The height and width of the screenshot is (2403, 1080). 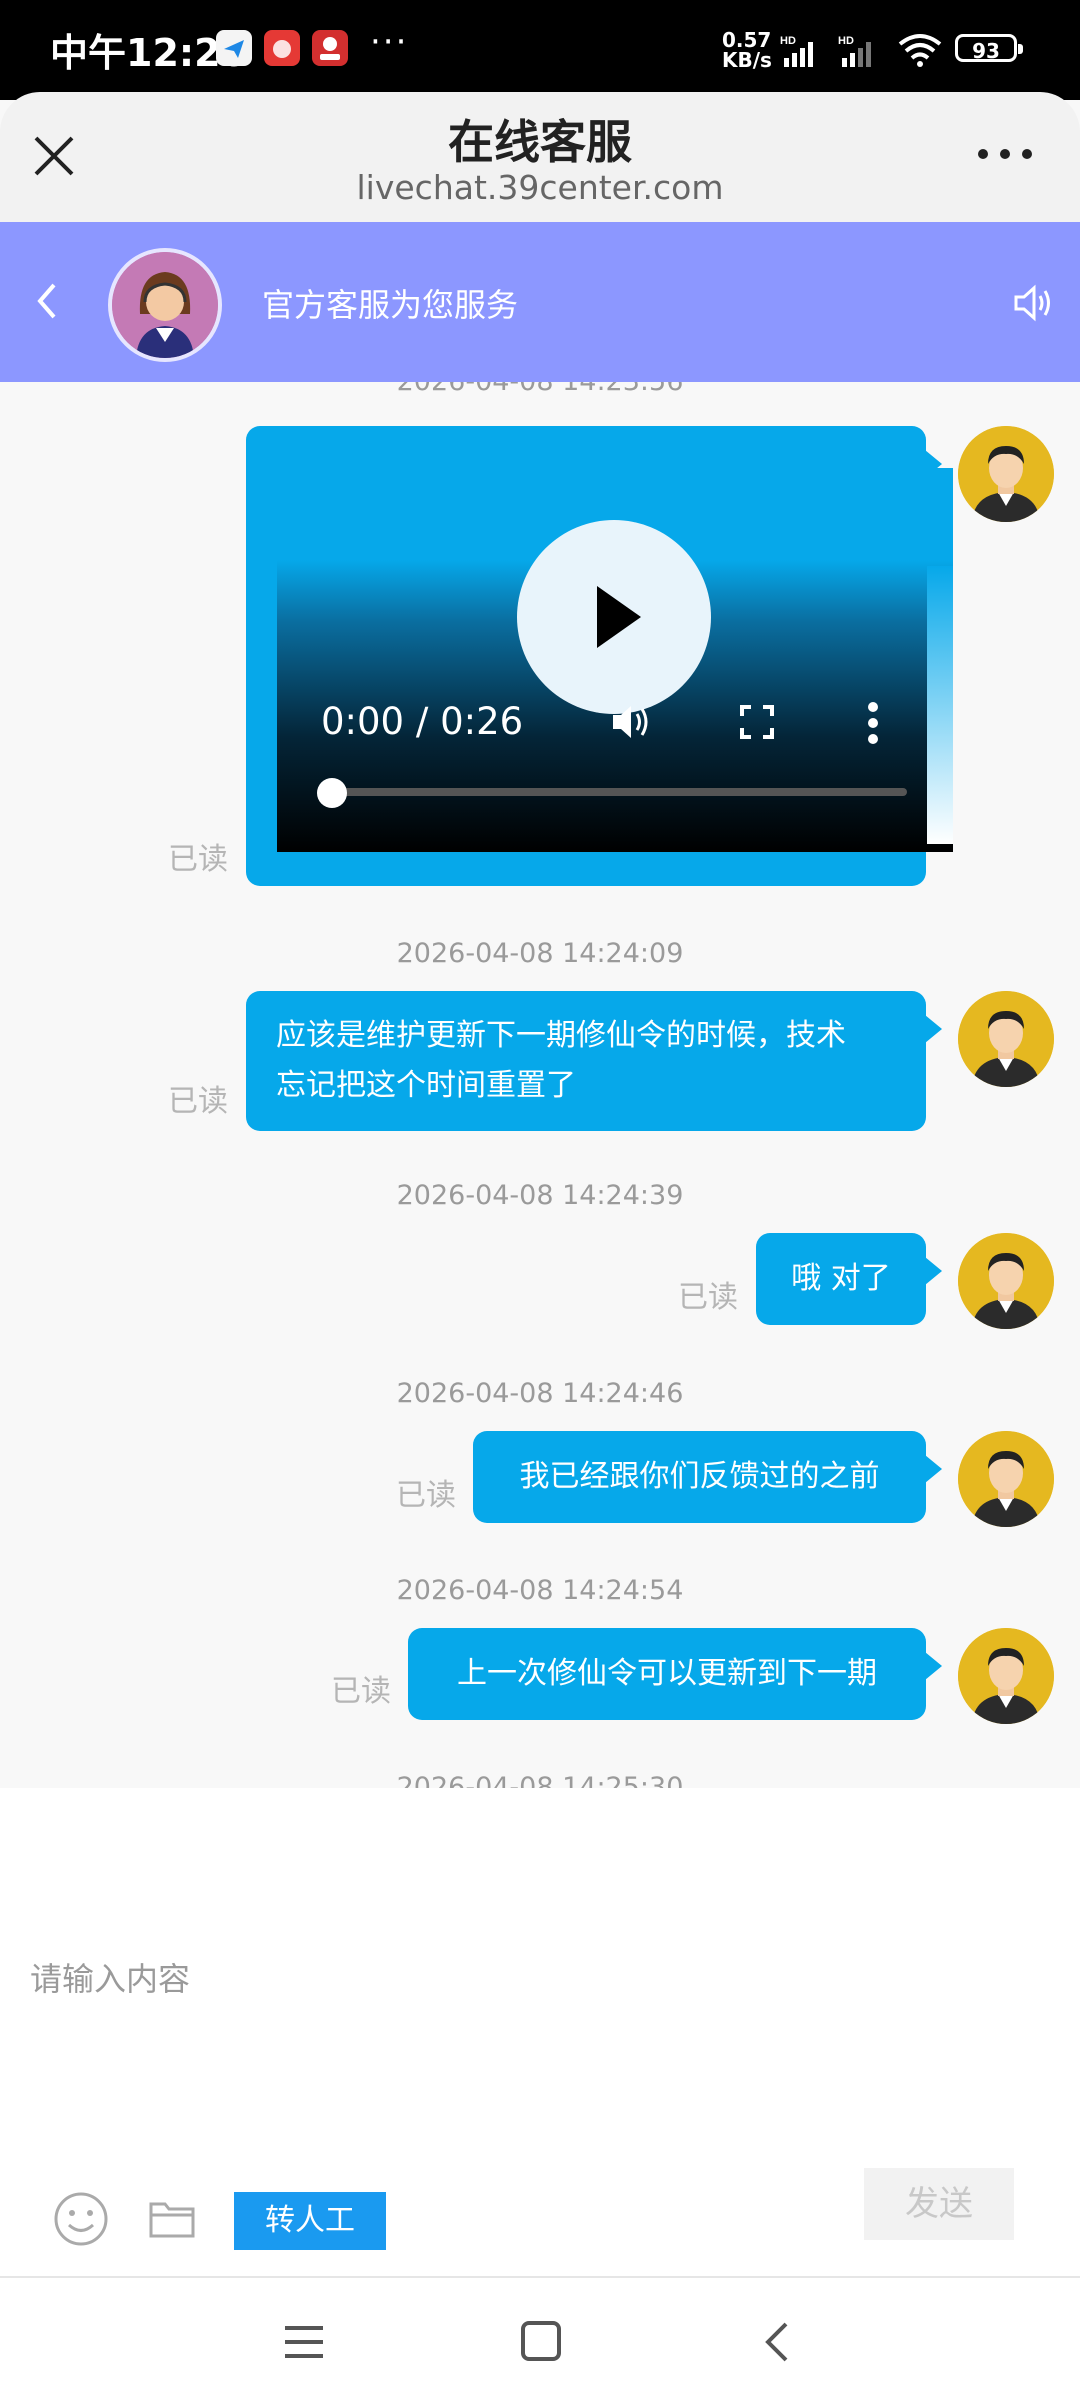 I want to click on message-text-line: 忘记把这个时间重置了, so click(x=426, y=1085).